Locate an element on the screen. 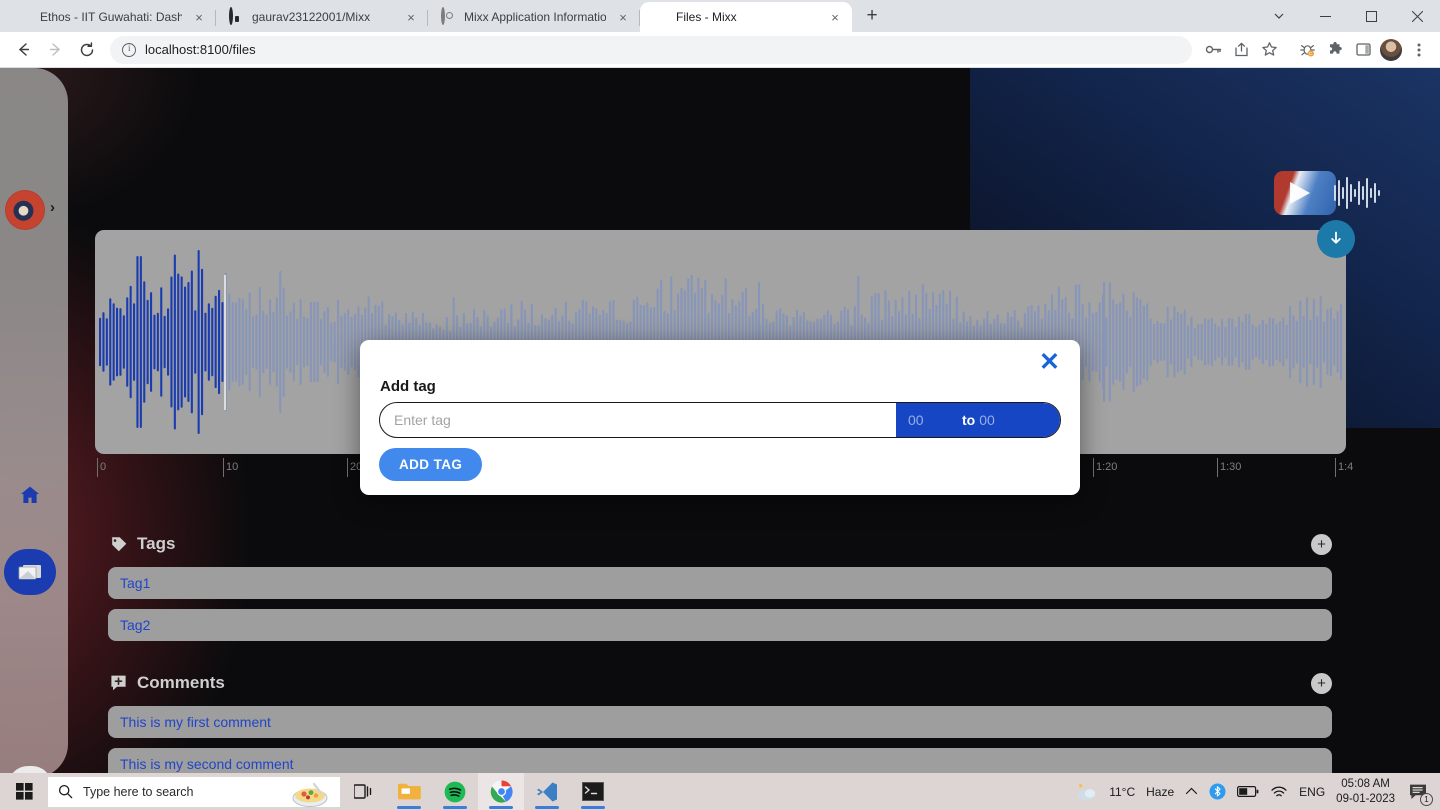  tab-search-button is located at coordinates (1279, 16).